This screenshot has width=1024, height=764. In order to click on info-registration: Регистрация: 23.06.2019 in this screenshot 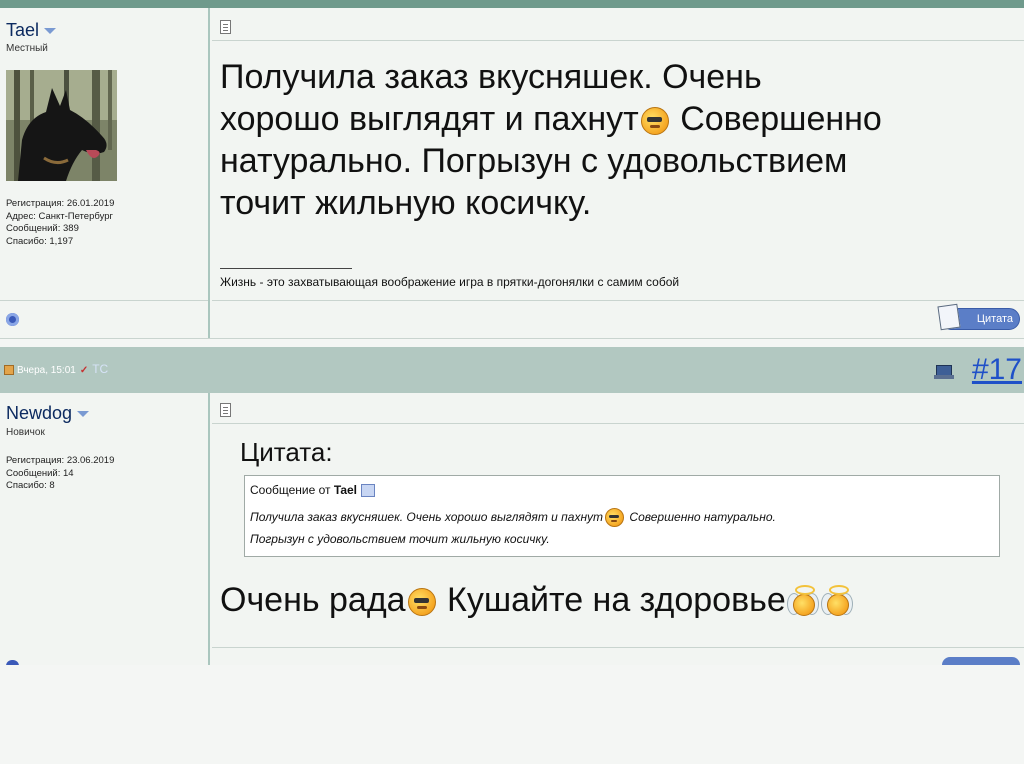, I will do `click(60, 460)`.